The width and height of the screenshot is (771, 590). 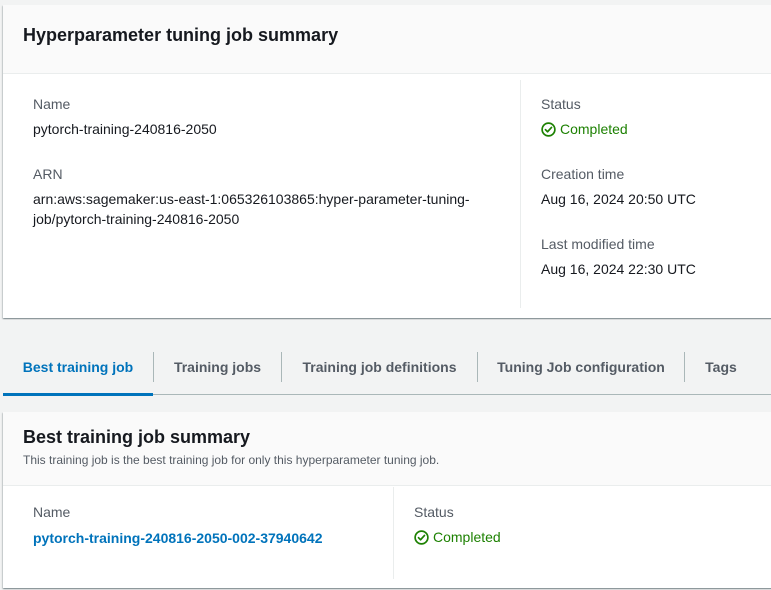 What do you see at coordinates (181, 35) in the screenshot?
I see `summary-title: Hyperparameter tuning job summary` at bounding box center [181, 35].